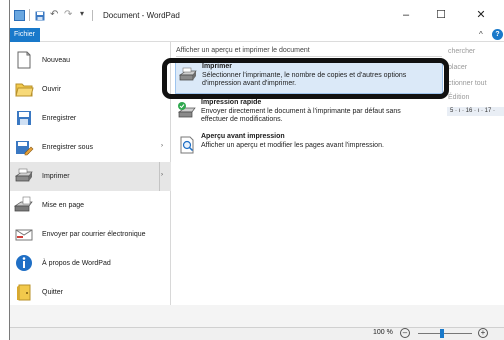 The width and height of the screenshot is (504, 340). I want to click on menu-item-new: Nouveau, so click(90, 60).